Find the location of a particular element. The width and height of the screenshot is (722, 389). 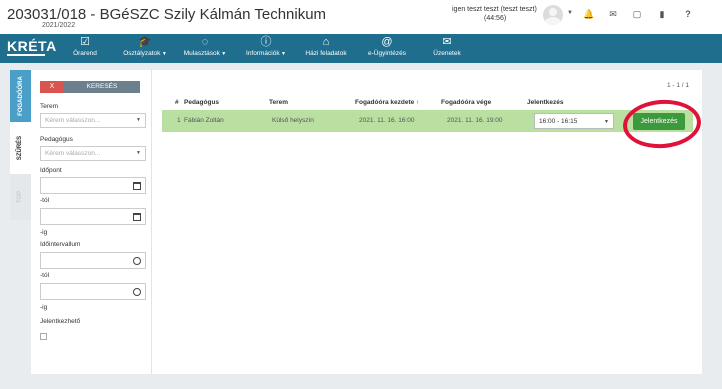

user-name: igen teszt teszt (teszt teszt) is located at coordinates (494, 9).